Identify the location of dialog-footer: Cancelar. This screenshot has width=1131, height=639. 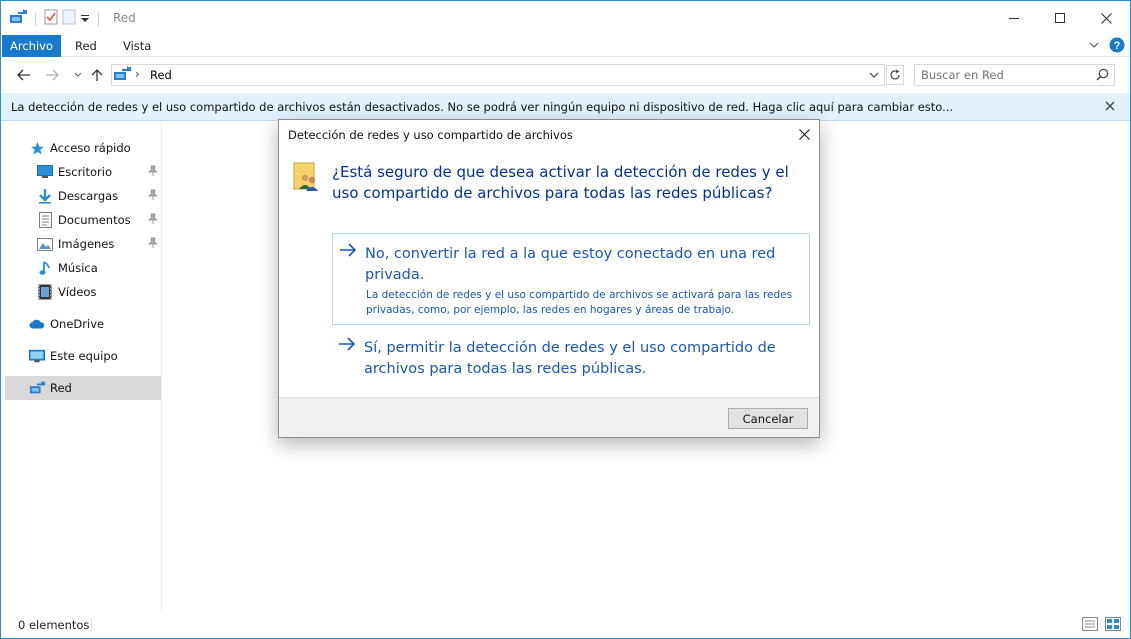
(549, 417).